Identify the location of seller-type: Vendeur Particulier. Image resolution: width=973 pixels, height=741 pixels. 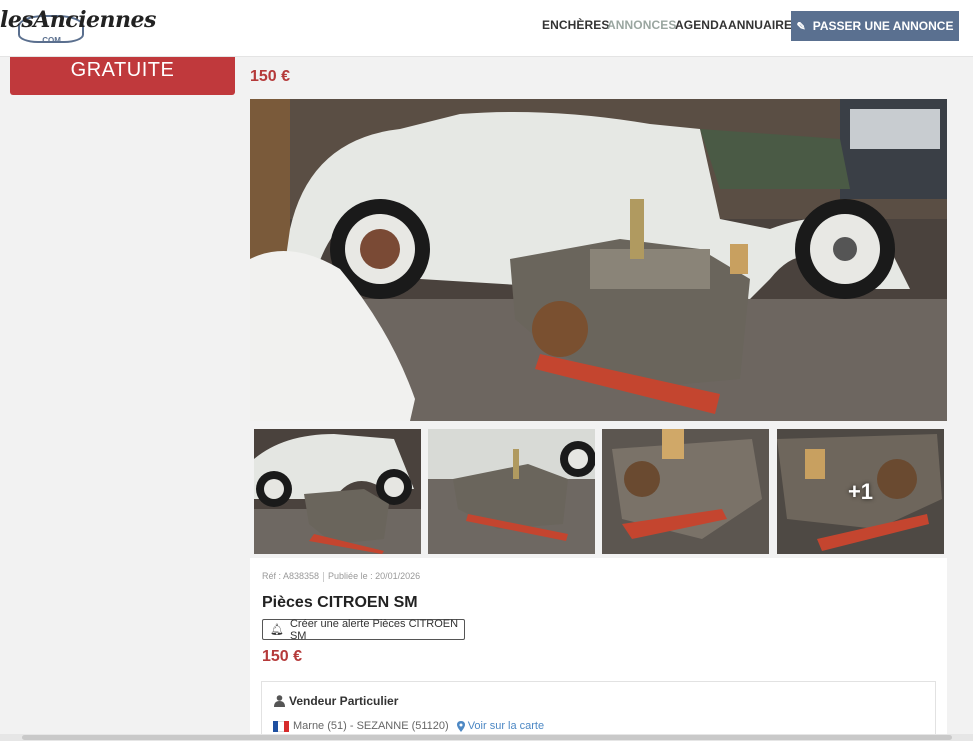
(336, 701).